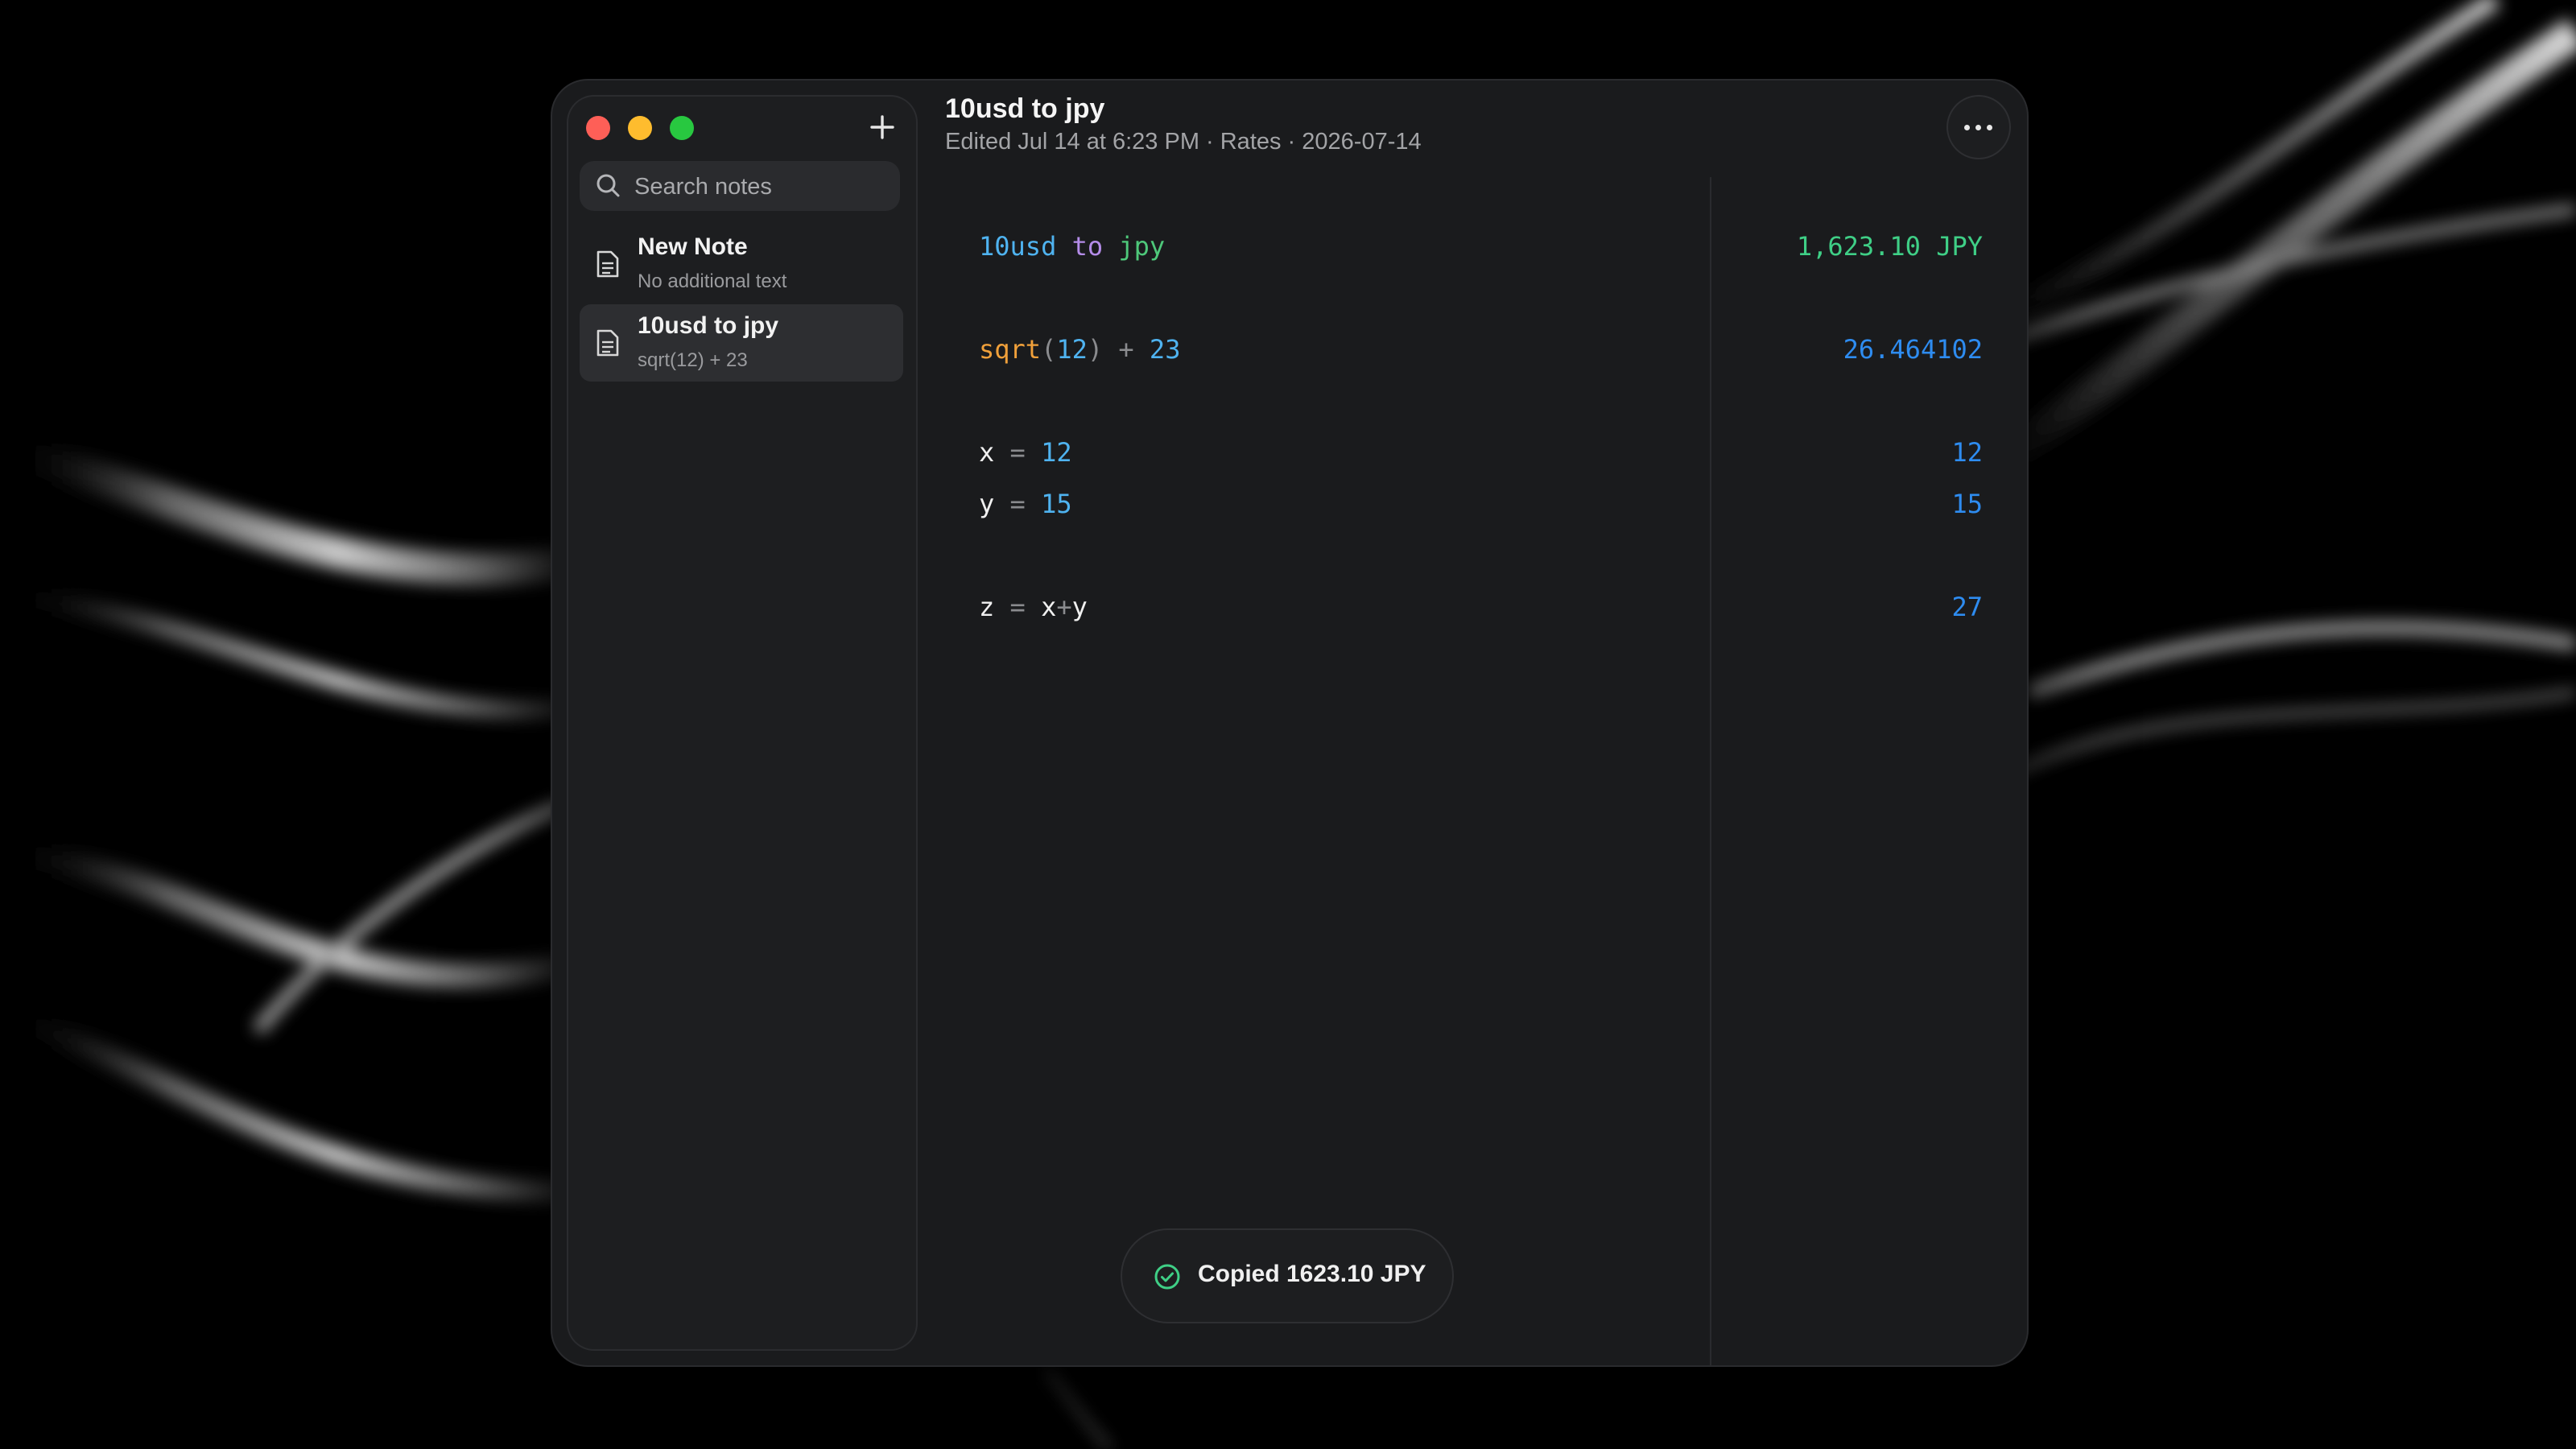 Image resolution: width=2576 pixels, height=1449 pixels. What do you see at coordinates (1010, 349) in the screenshot?
I see `code-token: sqrt` at bounding box center [1010, 349].